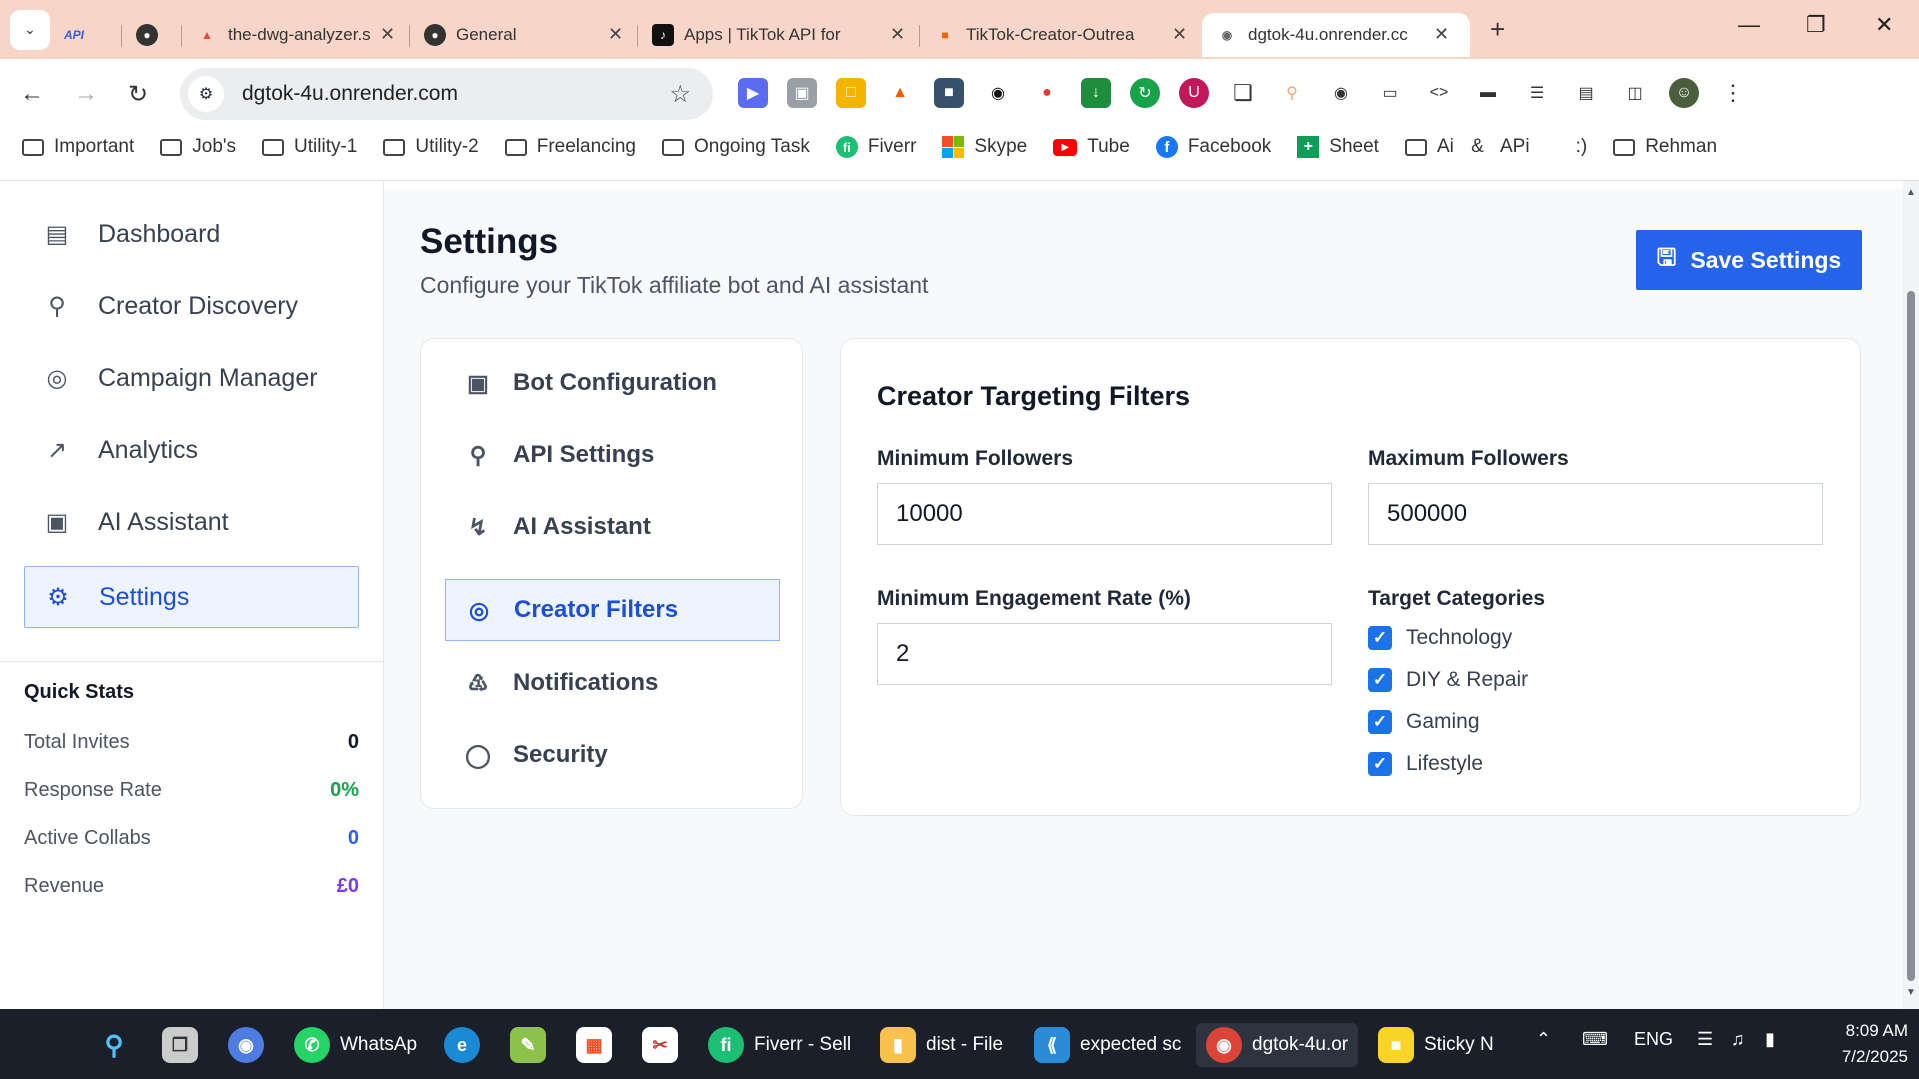  Describe the element at coordinates (528, 1045) in the screenshot. I see `taskbar-notepad: ✎` at that location.